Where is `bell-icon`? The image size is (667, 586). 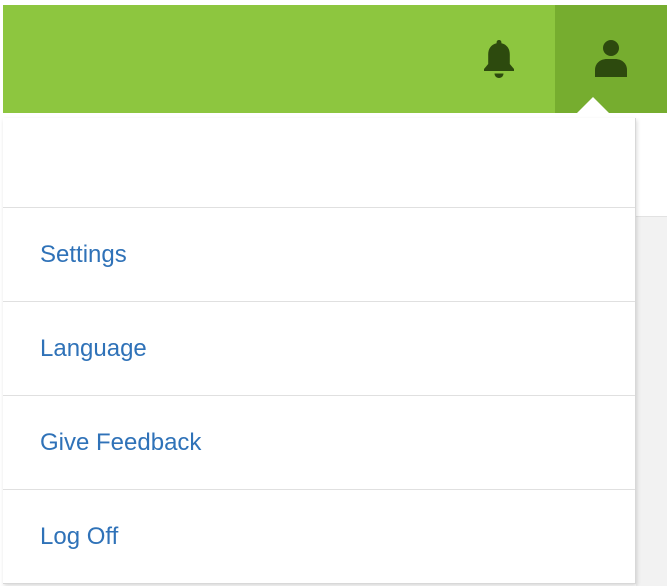 bell-icon is located at coordinates (499, 59).